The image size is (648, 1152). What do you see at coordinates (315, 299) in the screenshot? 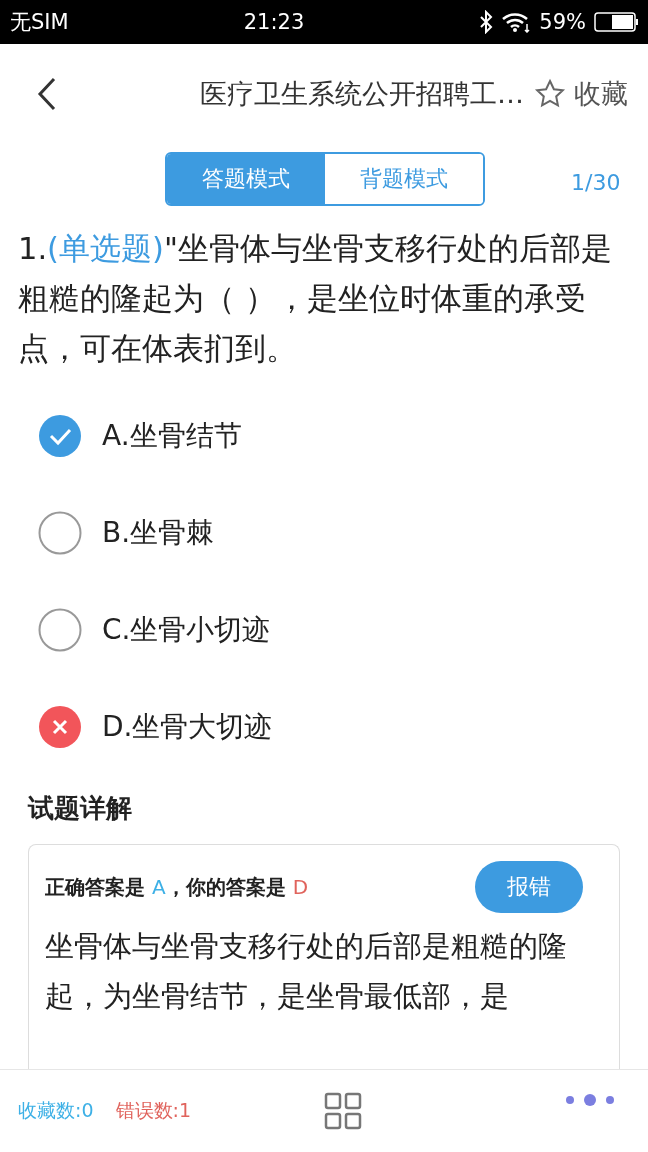
I see `question-text: 1.(单选题)"坐骨体与坐骨支移行处的后部是粗糙的隆起为（ ），是坐位时体重的承受点，可在体表扪到。` at bounding box center [315, 299].